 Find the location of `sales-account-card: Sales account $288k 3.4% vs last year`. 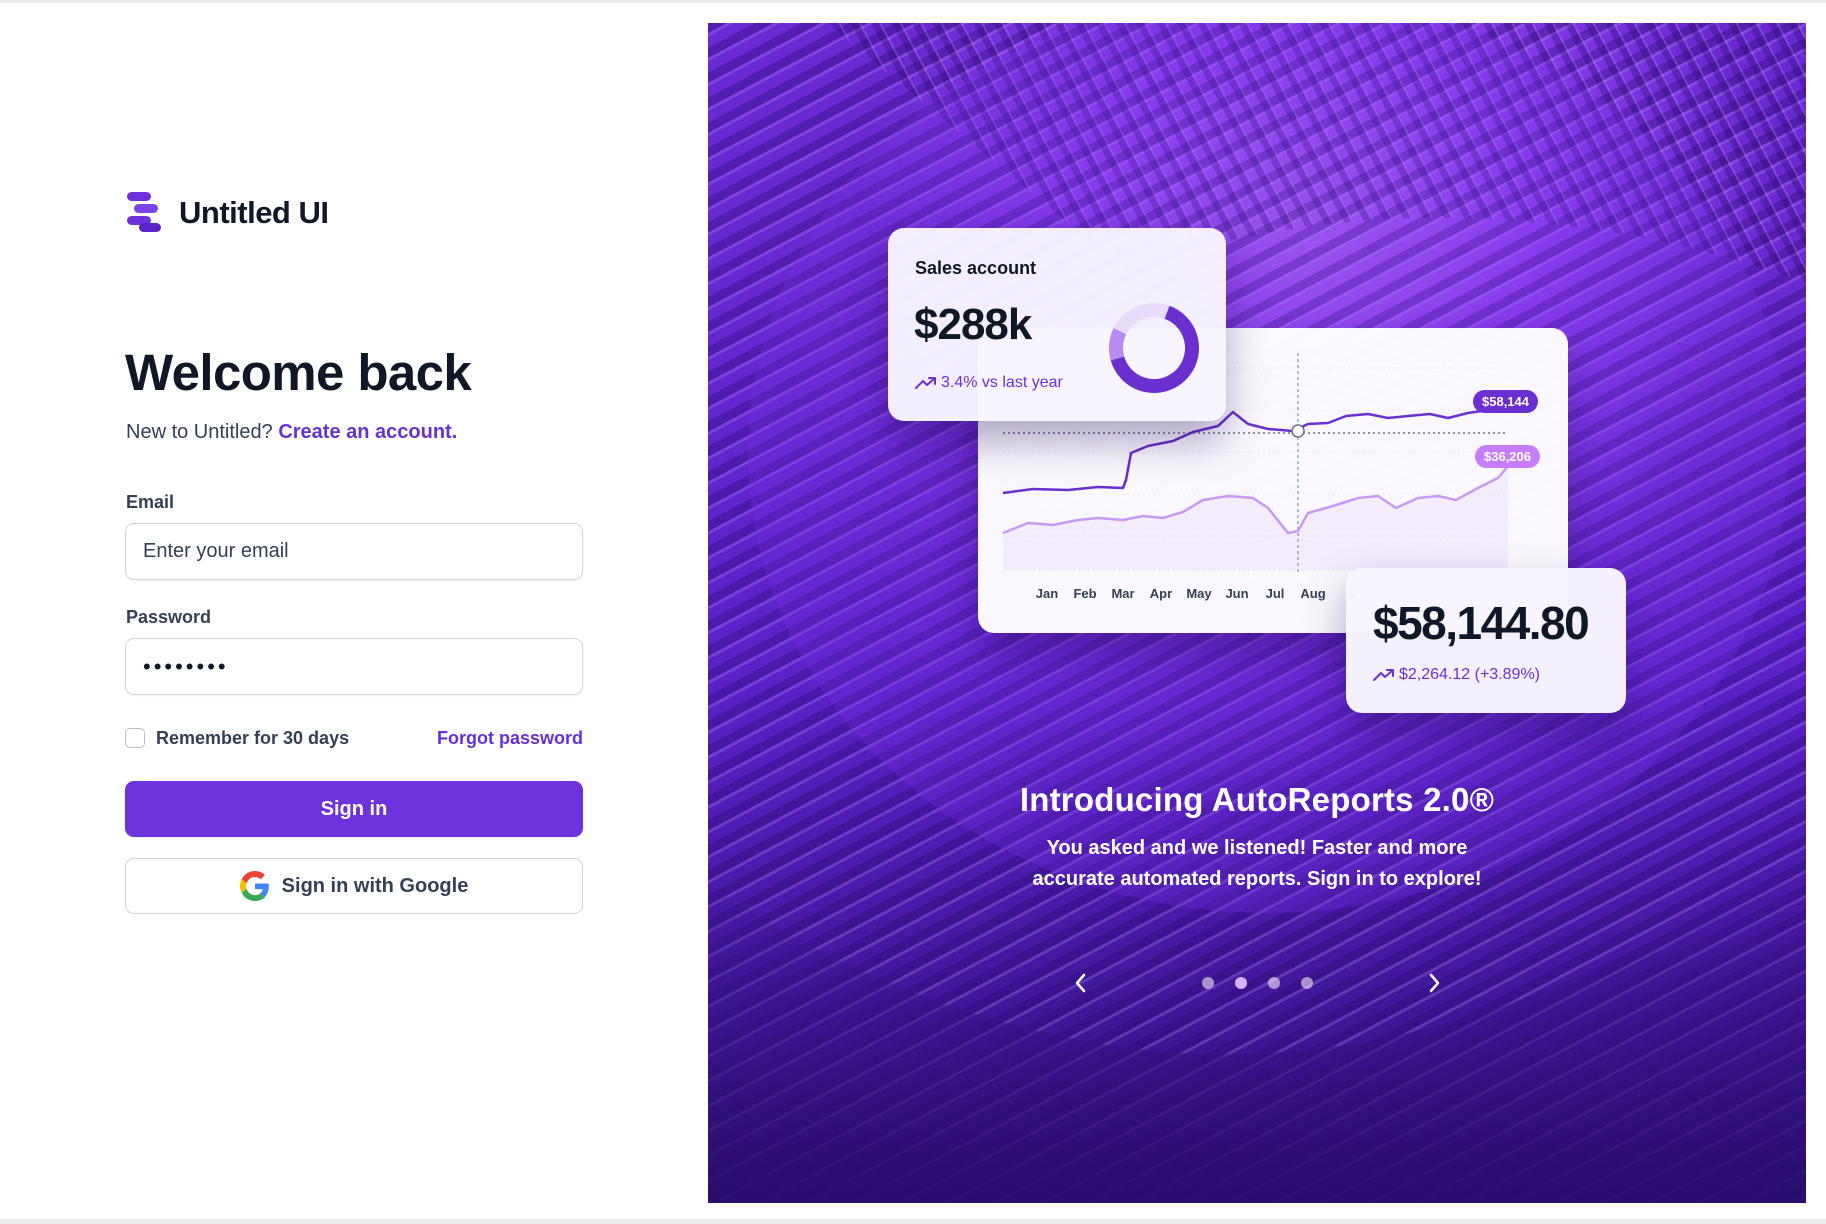

sales-account-card: Sales account $288k 3.4% vs last year is located at coordinates (1057, 324).